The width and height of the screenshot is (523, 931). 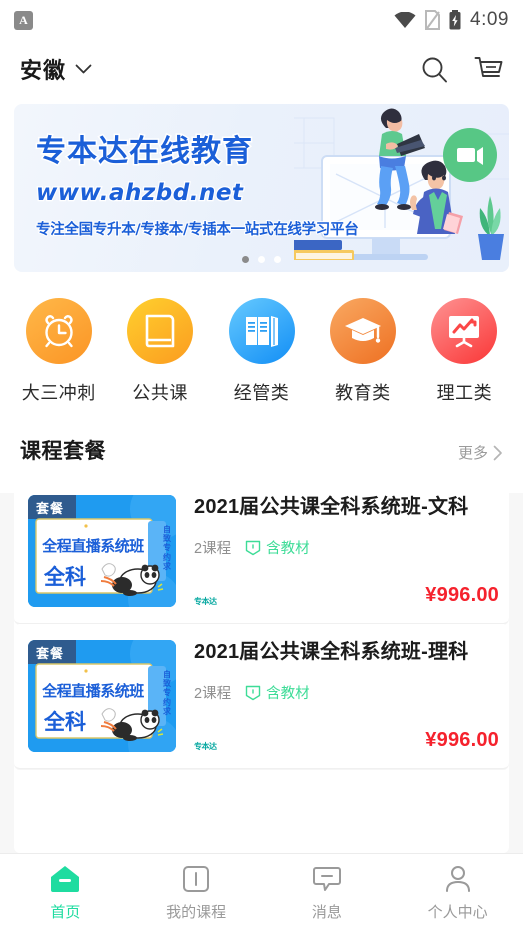 What do you see at coordinates (58, 393) in the screenshot?
I see `category-label: 大三冲刺` at bounding box center [58, 393].